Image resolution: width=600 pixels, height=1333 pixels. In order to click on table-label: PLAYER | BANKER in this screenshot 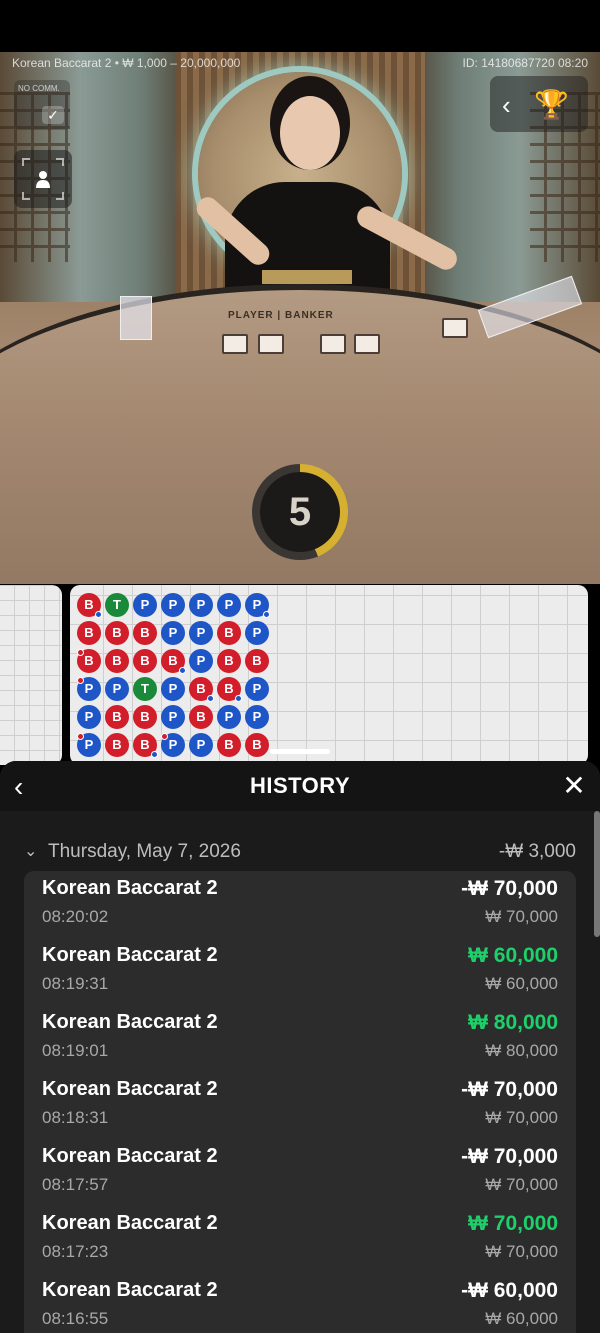, I will do `click(281, 315)`.